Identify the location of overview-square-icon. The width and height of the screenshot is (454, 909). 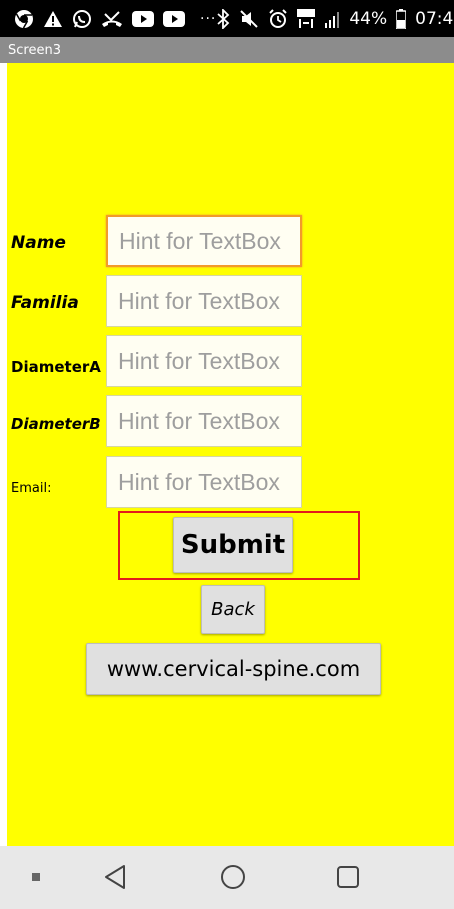
(348, 877).